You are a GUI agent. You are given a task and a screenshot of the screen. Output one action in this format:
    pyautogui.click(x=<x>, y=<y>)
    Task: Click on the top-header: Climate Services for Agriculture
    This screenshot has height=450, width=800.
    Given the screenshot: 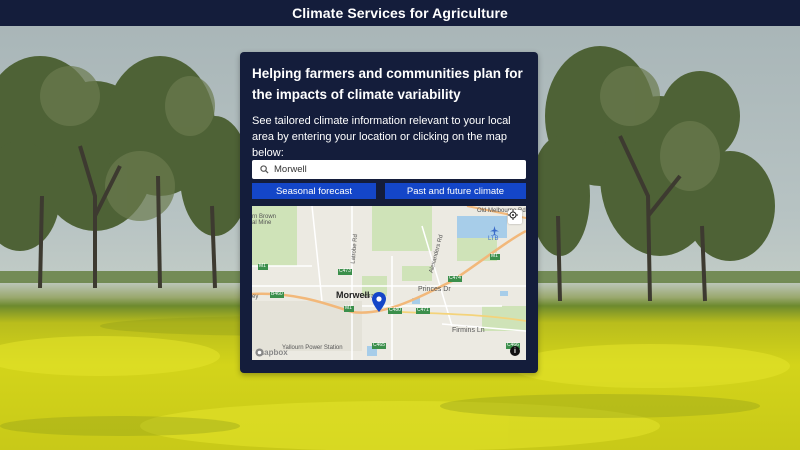 What is the action you would take?
    pyautogui.click(x=400, y=13)
    